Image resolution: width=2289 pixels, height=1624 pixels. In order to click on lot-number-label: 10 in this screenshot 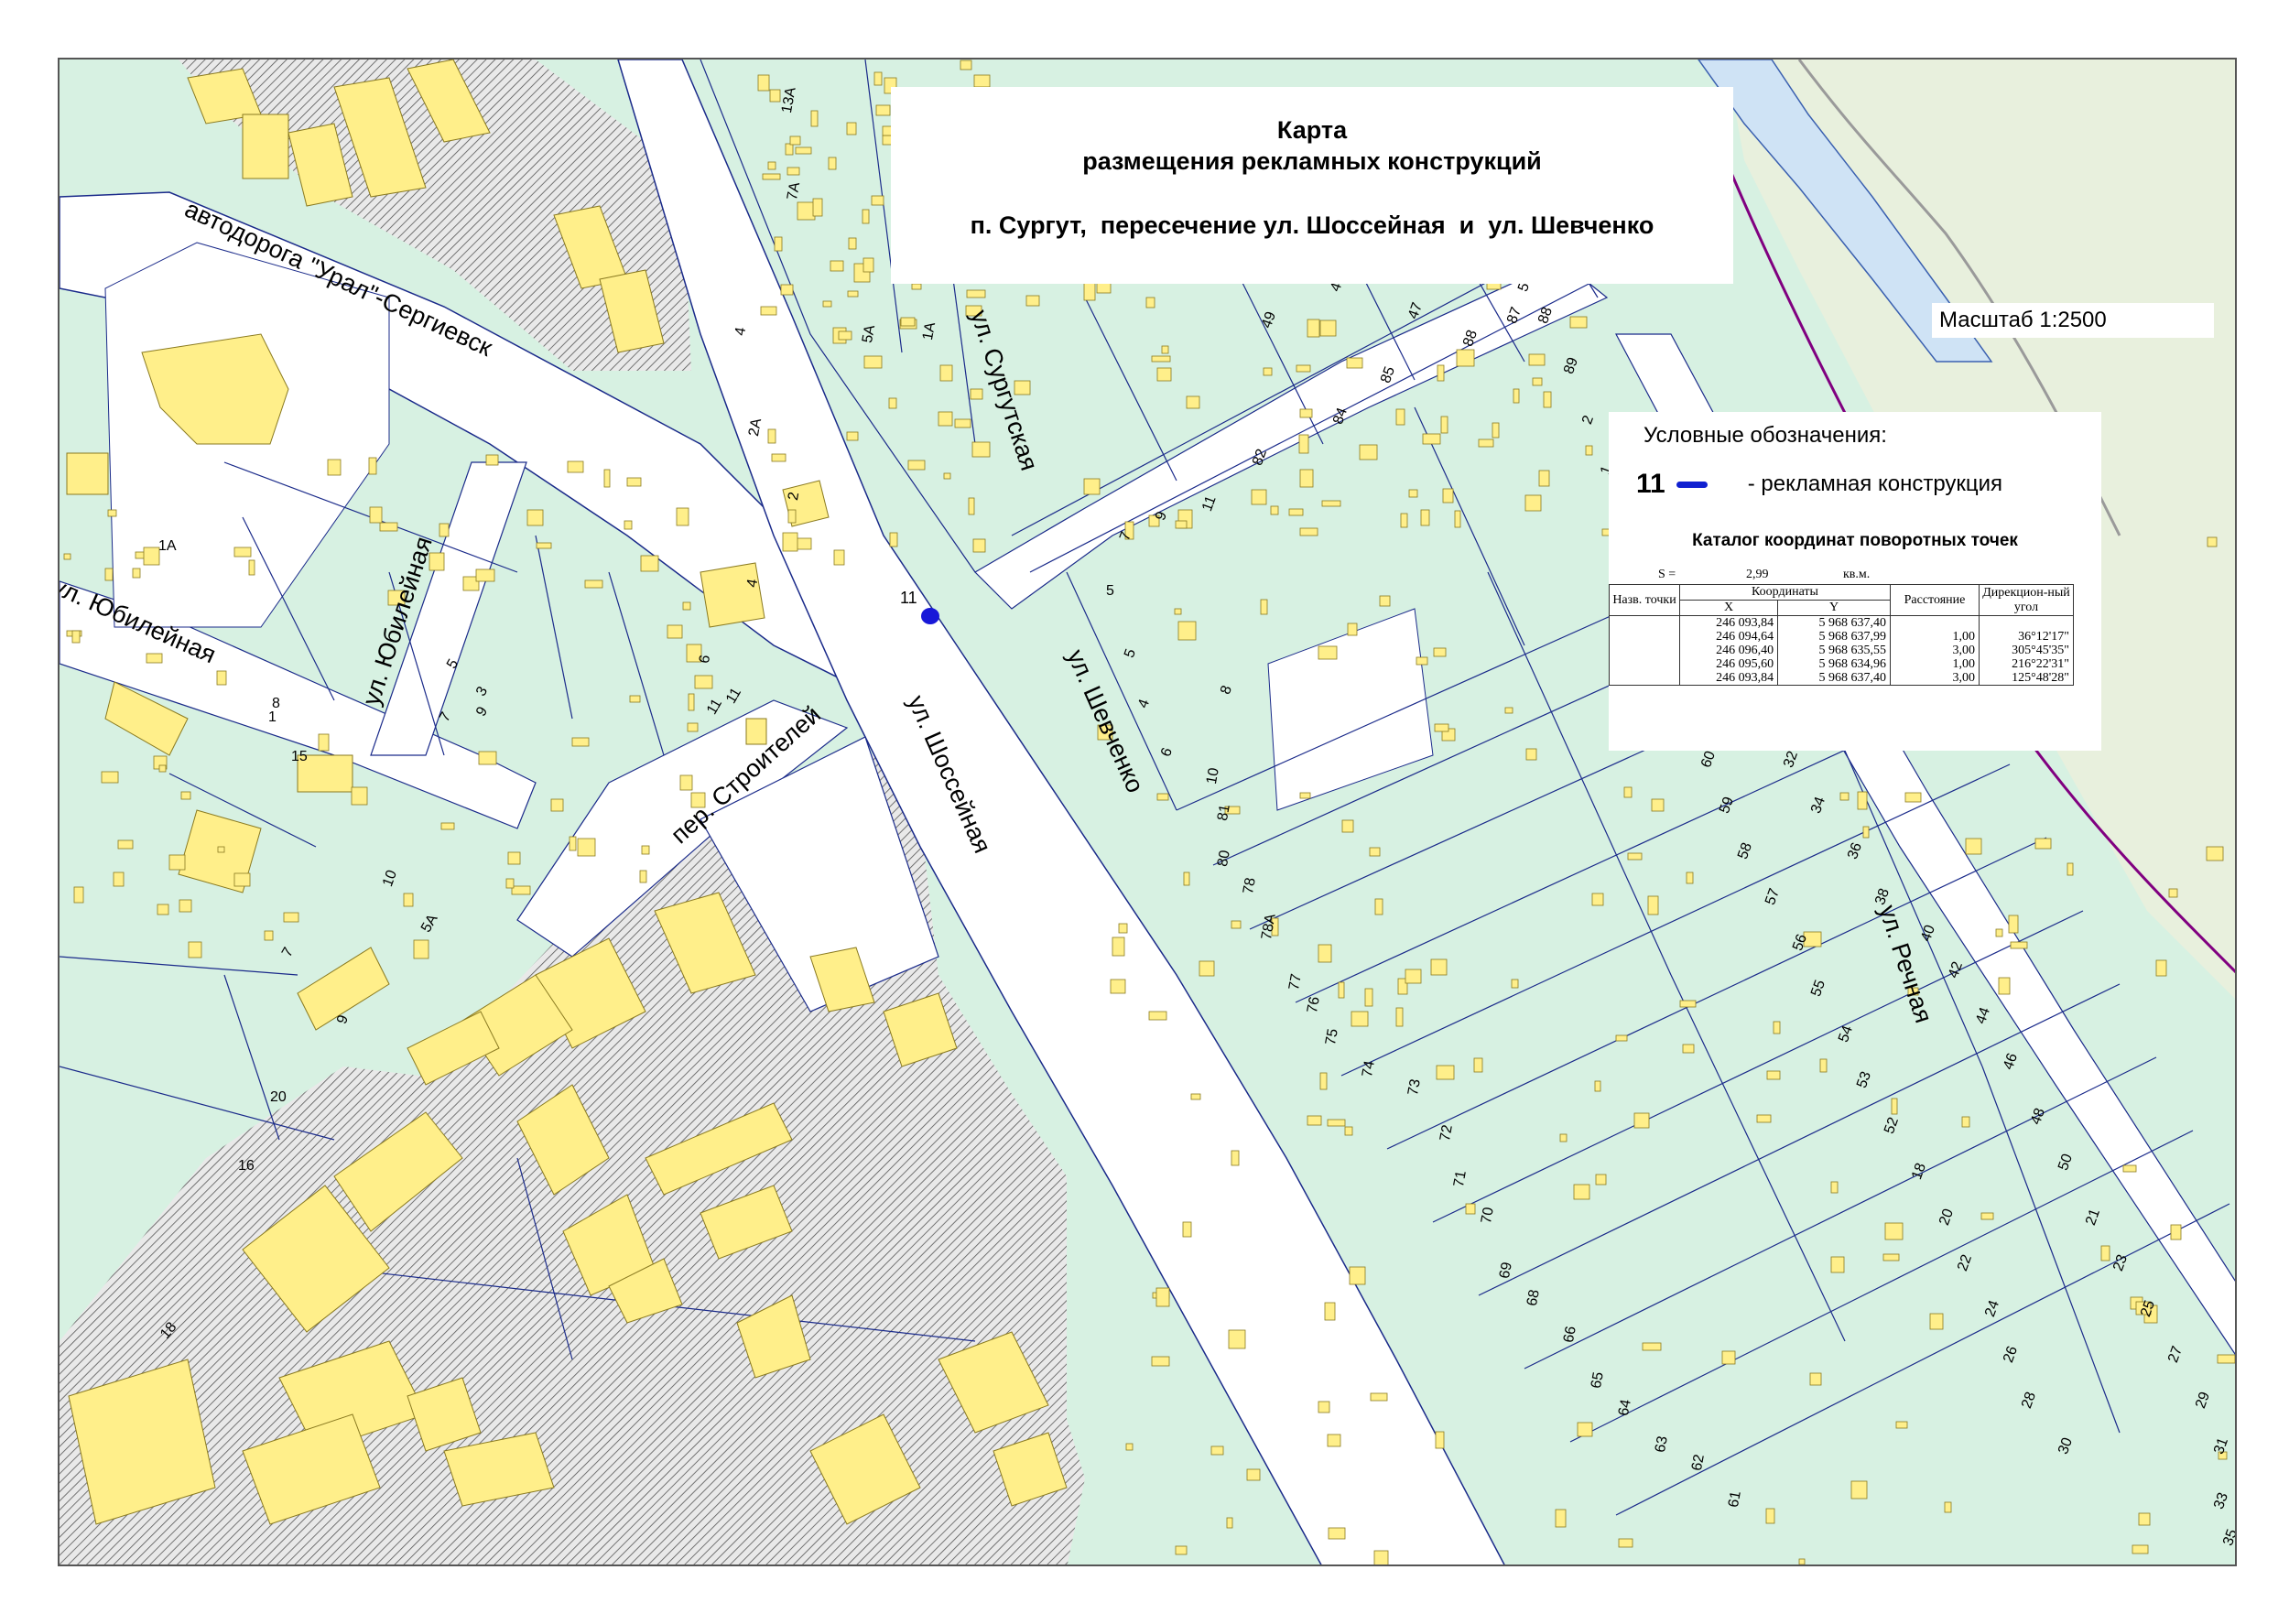, I will do `click(1213, 775)`.